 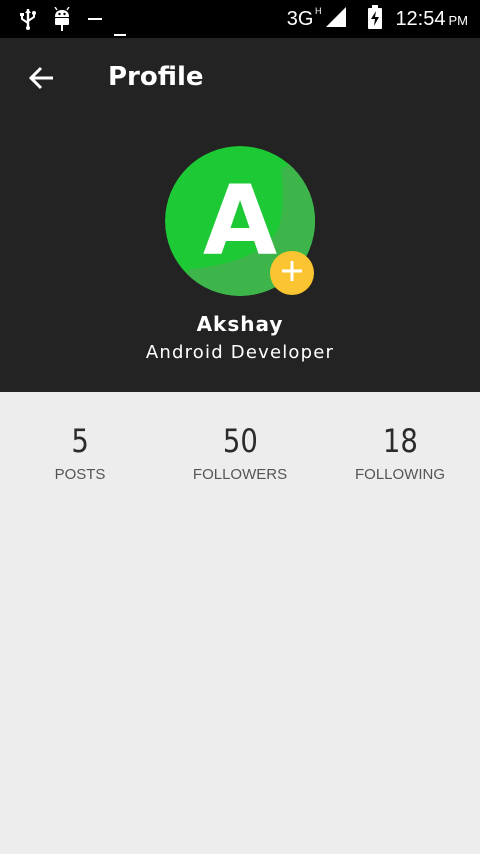 I want to click on arrow-left-icon, so click(x=42, y=80).